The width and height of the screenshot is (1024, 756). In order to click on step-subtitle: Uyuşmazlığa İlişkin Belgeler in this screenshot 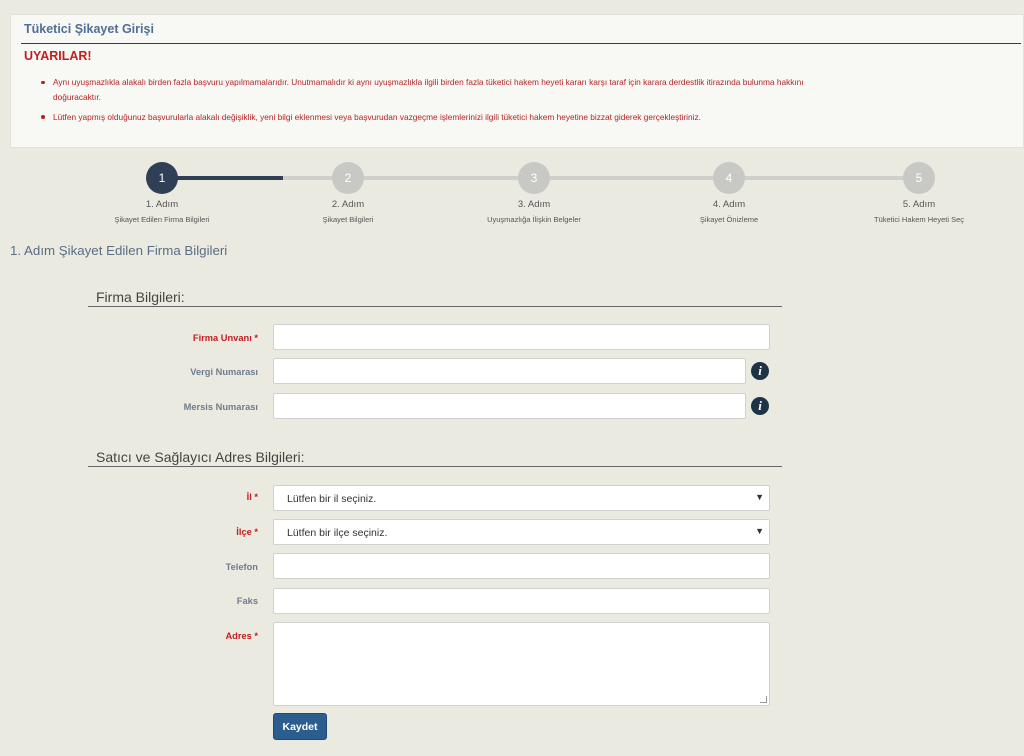, I will do `click(534, 219)`.